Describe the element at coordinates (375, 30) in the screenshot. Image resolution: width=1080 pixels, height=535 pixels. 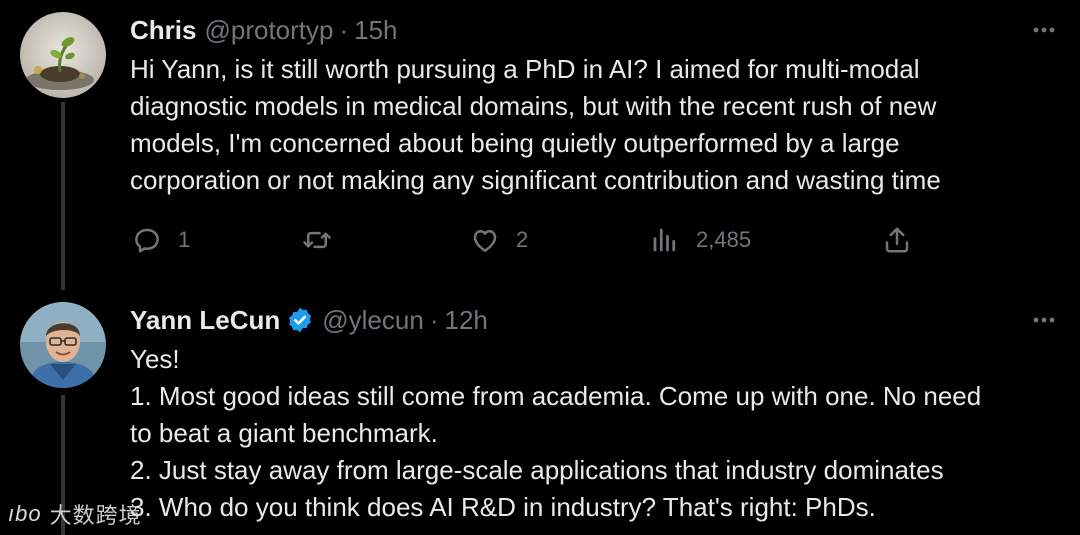
I see `timestamp: 15h` at that location.